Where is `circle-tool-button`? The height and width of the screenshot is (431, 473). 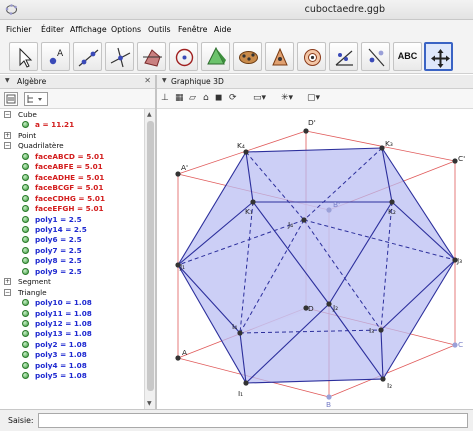 circle-tool-button is located at coordinates (183, 56).